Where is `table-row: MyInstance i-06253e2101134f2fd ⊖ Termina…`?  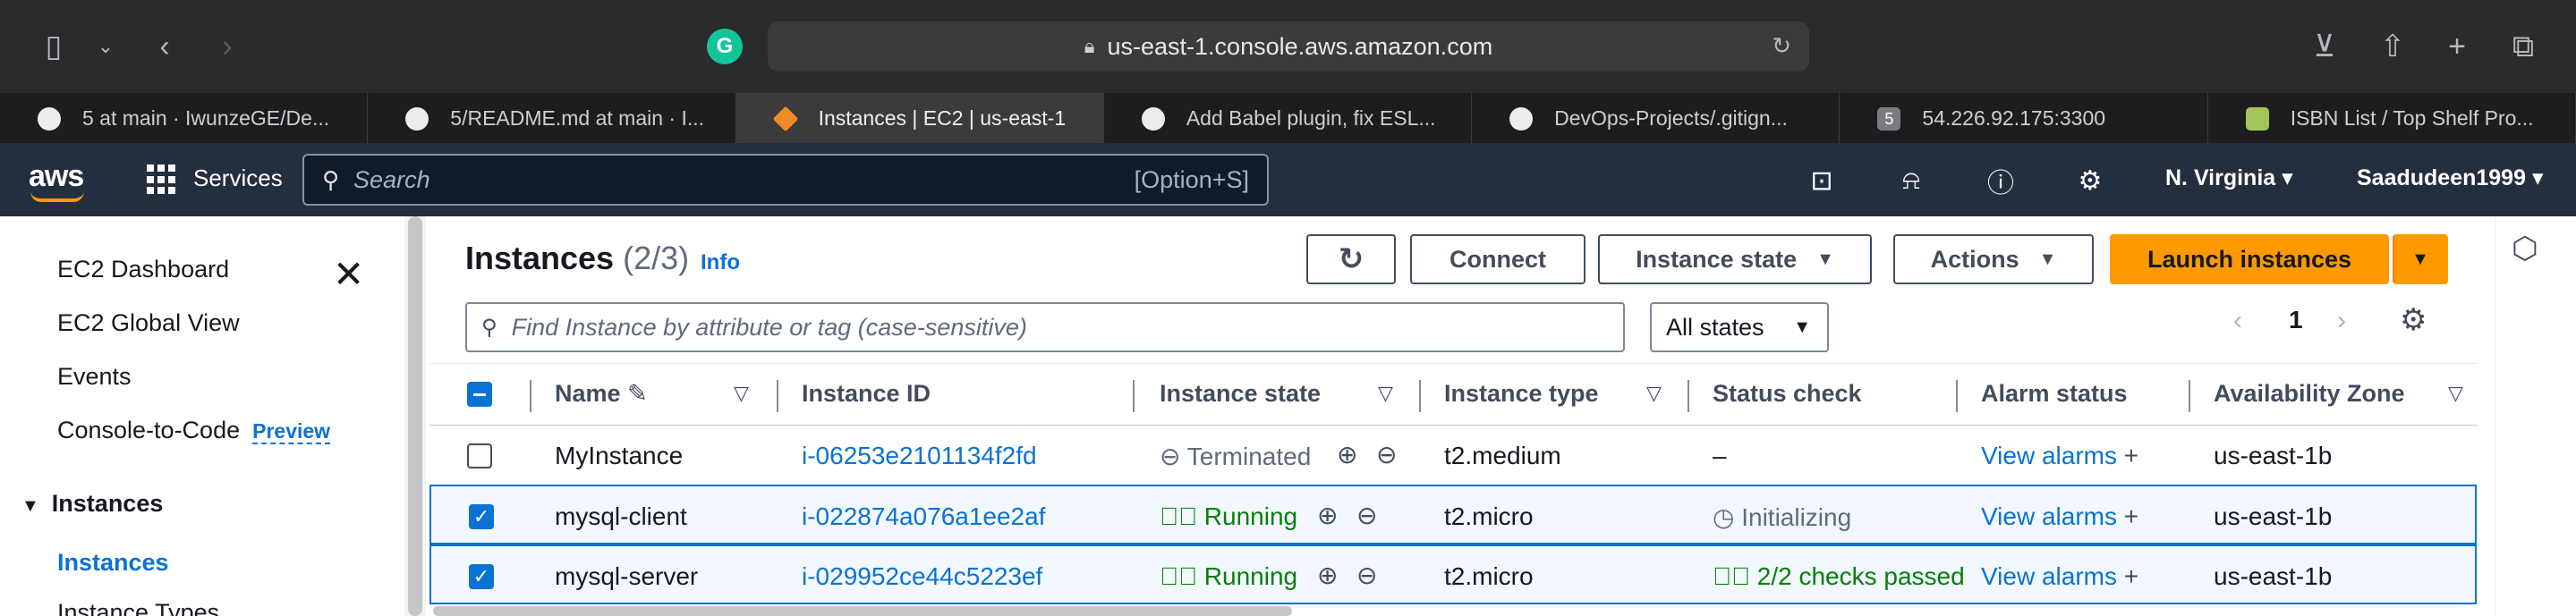 table-row: MyInstance i-06253e2101134f2fd ⊖ Termina… is located at coordinates (1453, 455).